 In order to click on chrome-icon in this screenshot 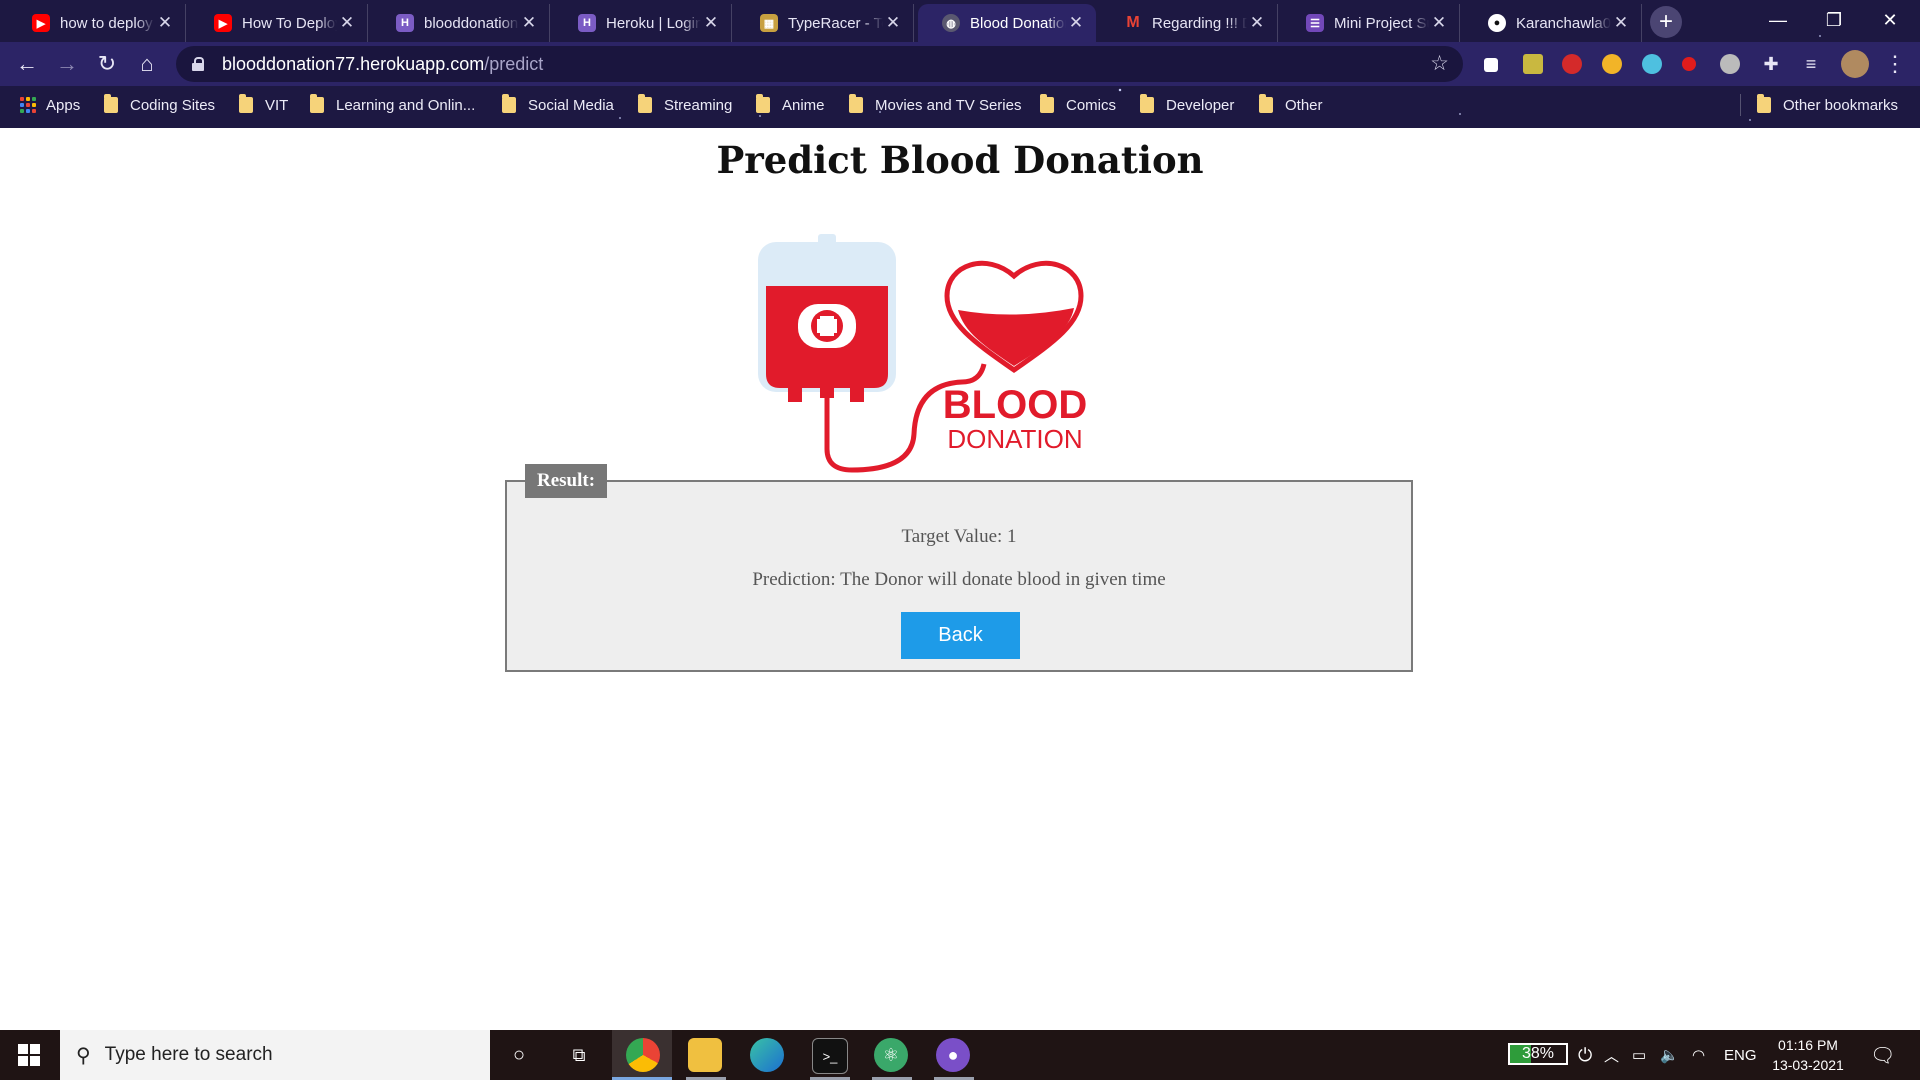, I will do `click(643, 1055)`.